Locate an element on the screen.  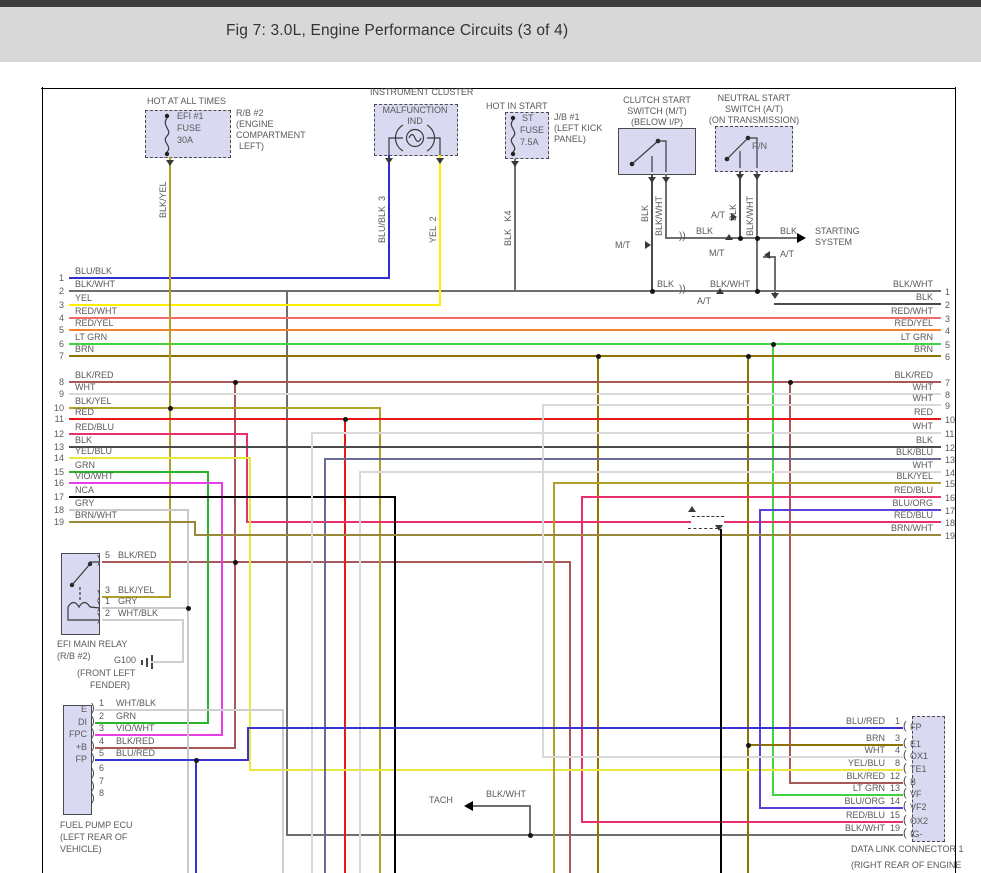
right-row-wire-label: BLK/WHT is located at coordinates (912, 284).